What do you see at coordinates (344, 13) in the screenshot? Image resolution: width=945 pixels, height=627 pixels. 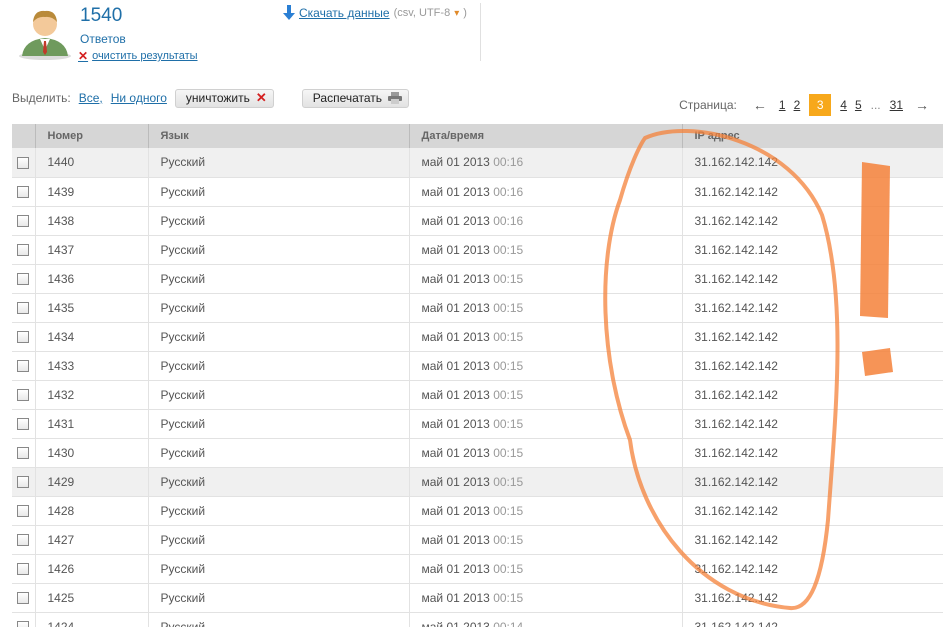 I see `download-data-link: Скачать данные` at bounding box center [344, 13].